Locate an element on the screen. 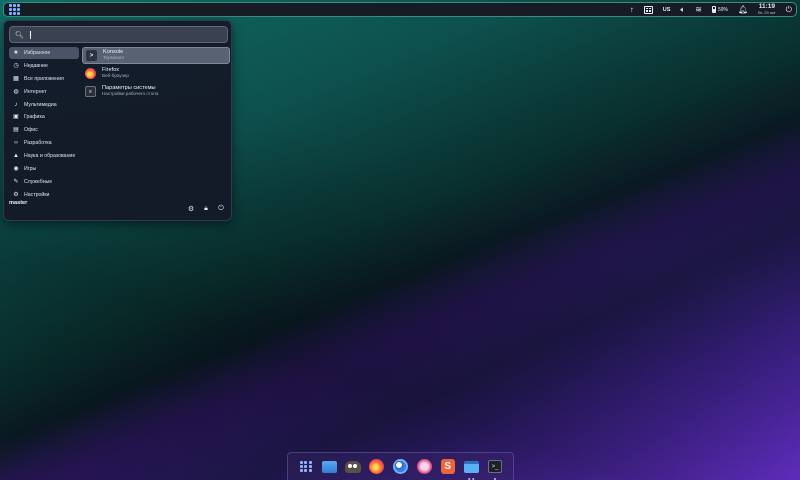 Image resolution: width=800 pixels, height=480 pixels. category-internet: ◍ Интернет is located at coordinates (44, 92).